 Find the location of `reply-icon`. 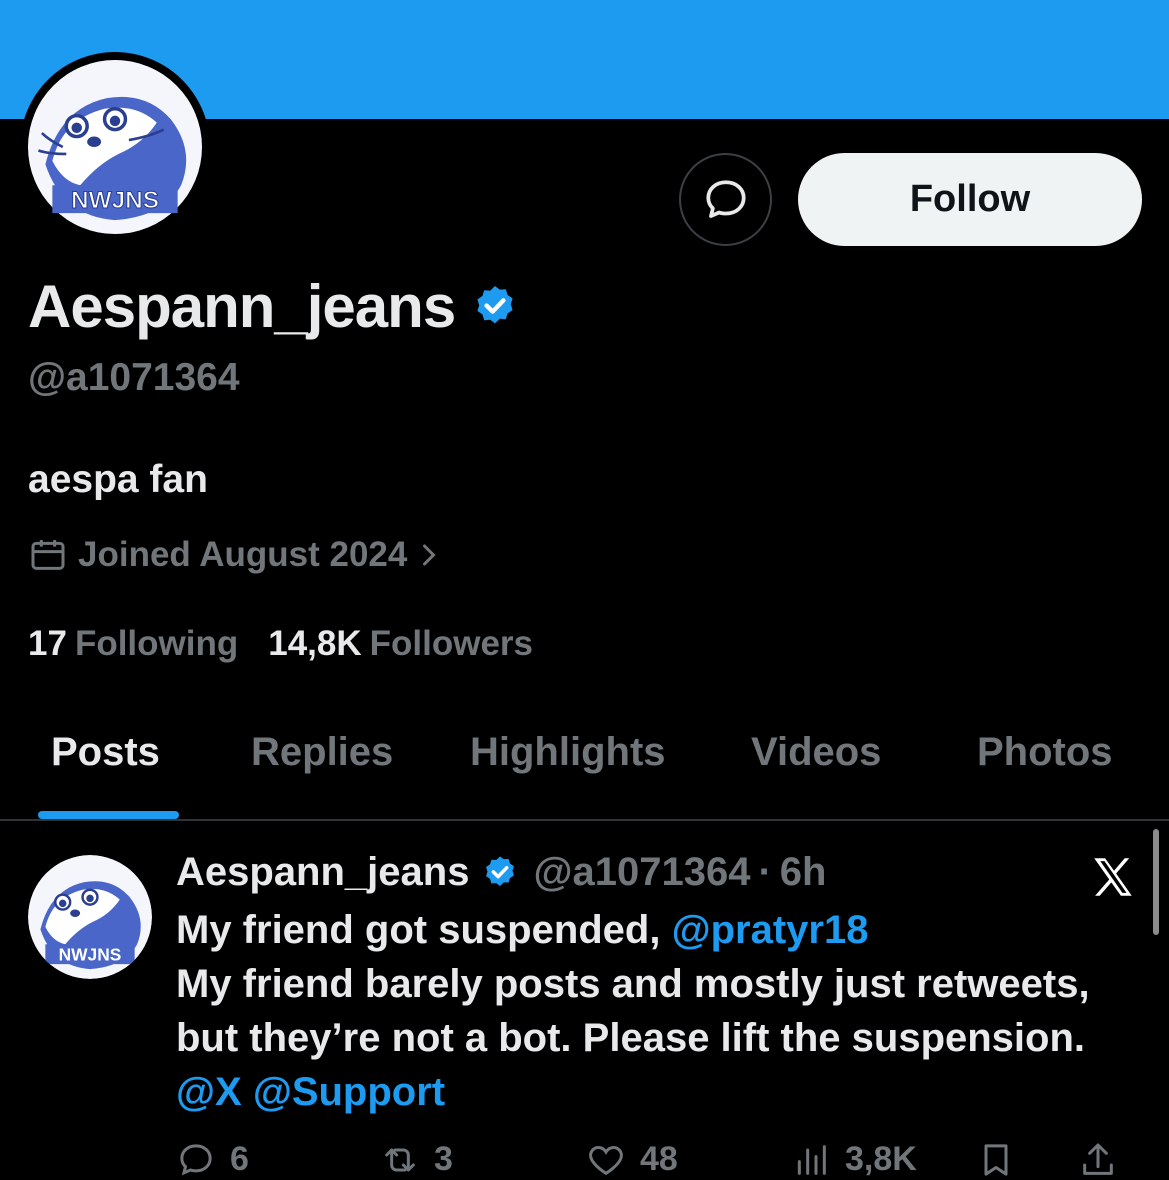

reply-icon is located at coordinates (196, 1160).